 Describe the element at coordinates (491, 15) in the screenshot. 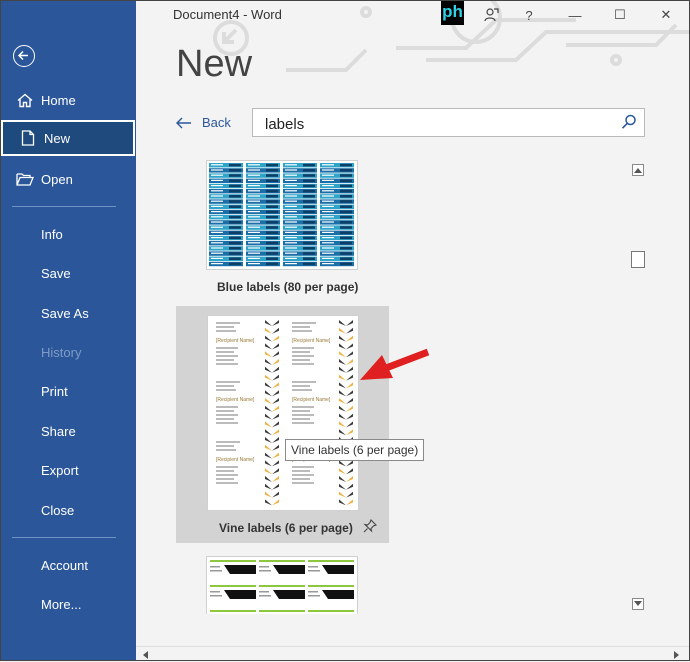

I see `account-switch-icon` at that location.